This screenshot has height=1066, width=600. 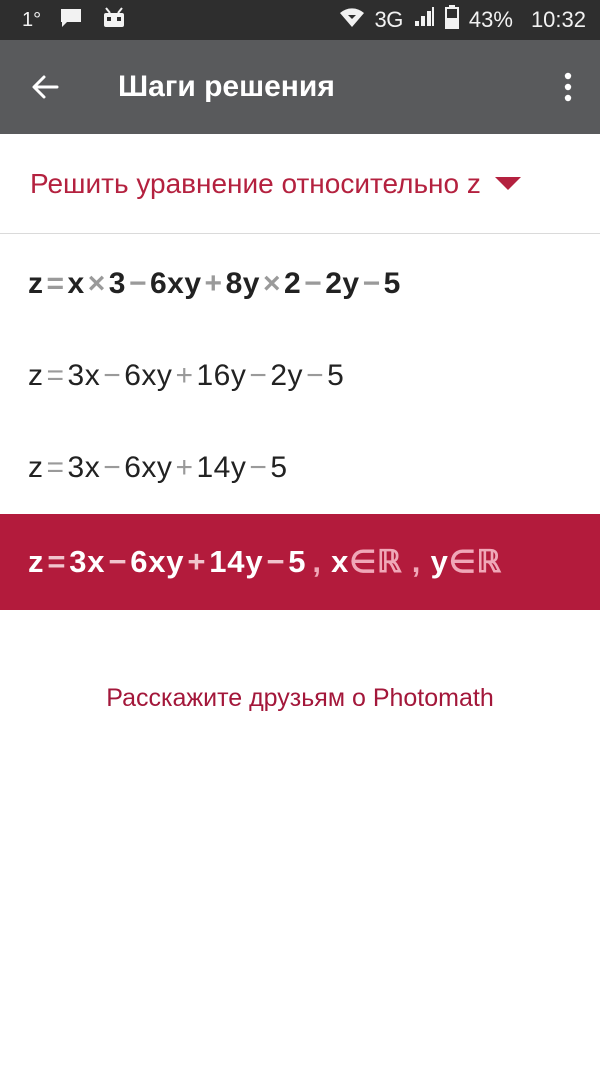 I want to click on temperature-text: 1°, so click(x=32, y=19).